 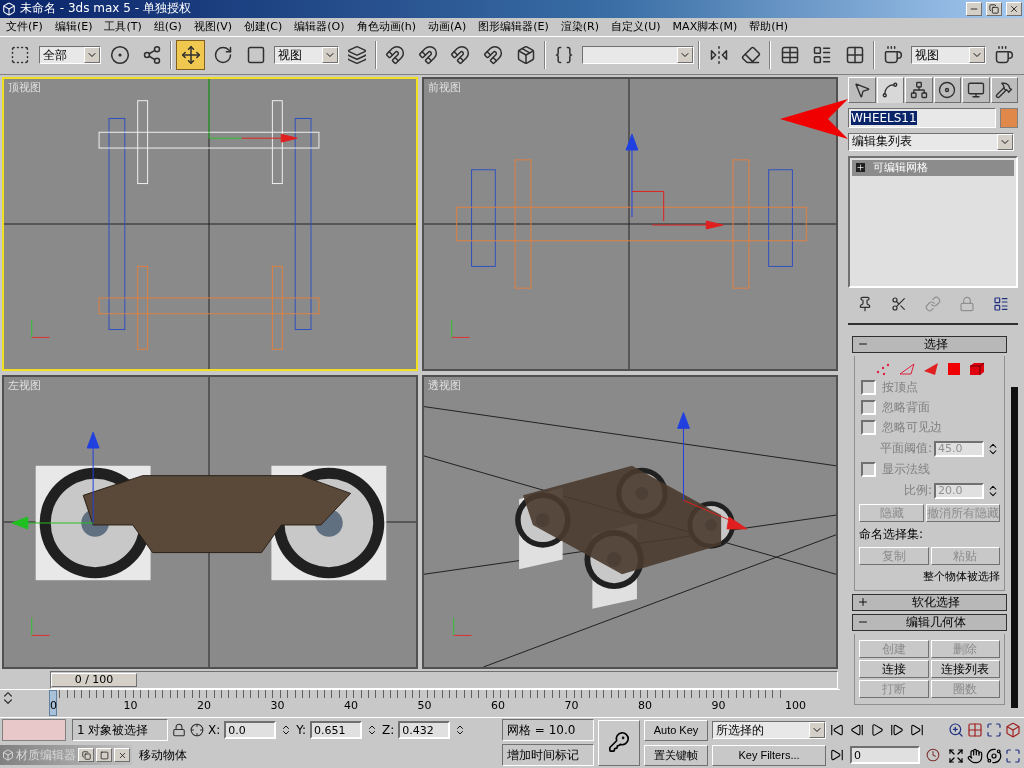 What do you see at coordinates (424, 705) in the screenshot?
I see `ruler-label: 50` at bounding box center [424, 705].